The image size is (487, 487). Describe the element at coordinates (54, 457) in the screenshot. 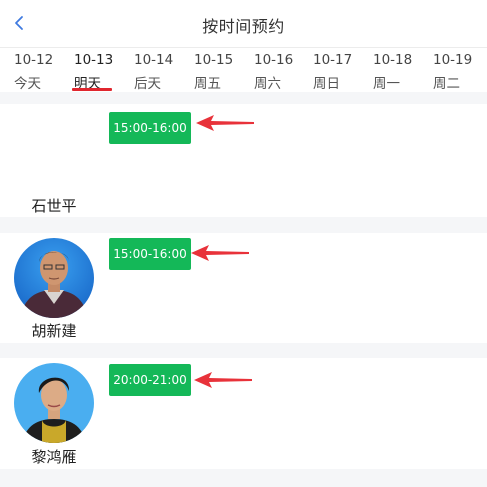

I see `doctor-name: 黎鸿雁` at that location.